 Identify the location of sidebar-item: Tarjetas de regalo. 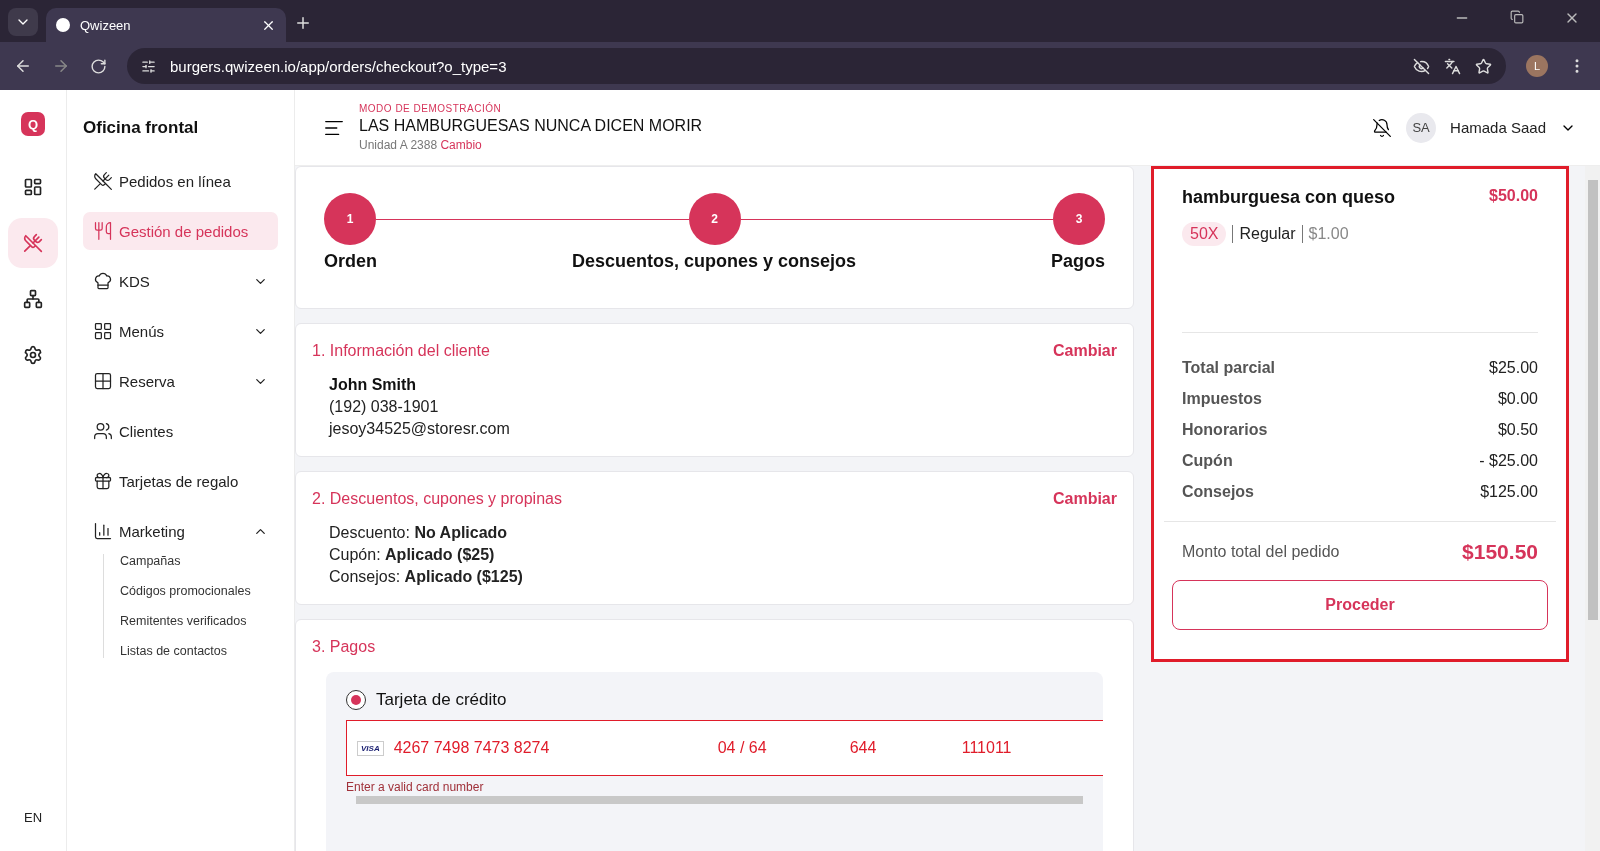
(180, 481).